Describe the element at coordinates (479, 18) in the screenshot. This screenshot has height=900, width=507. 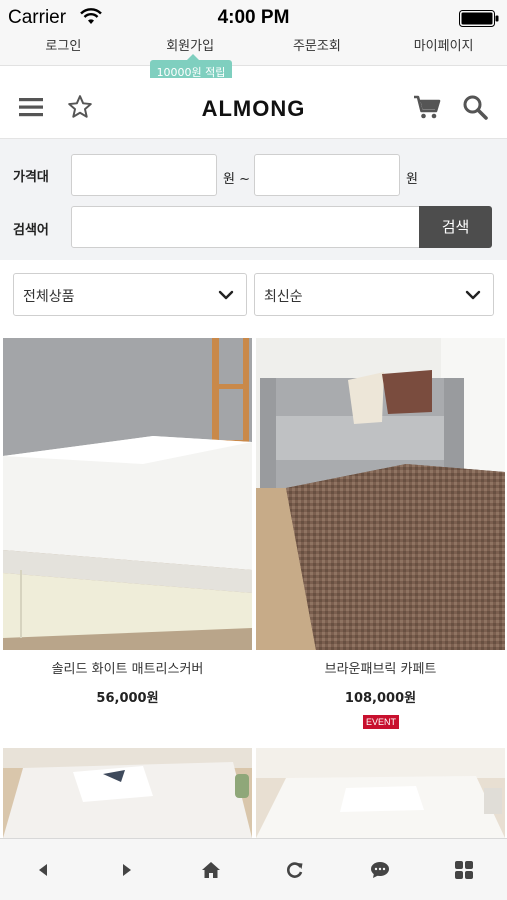
I see `battery-icon` at that location.